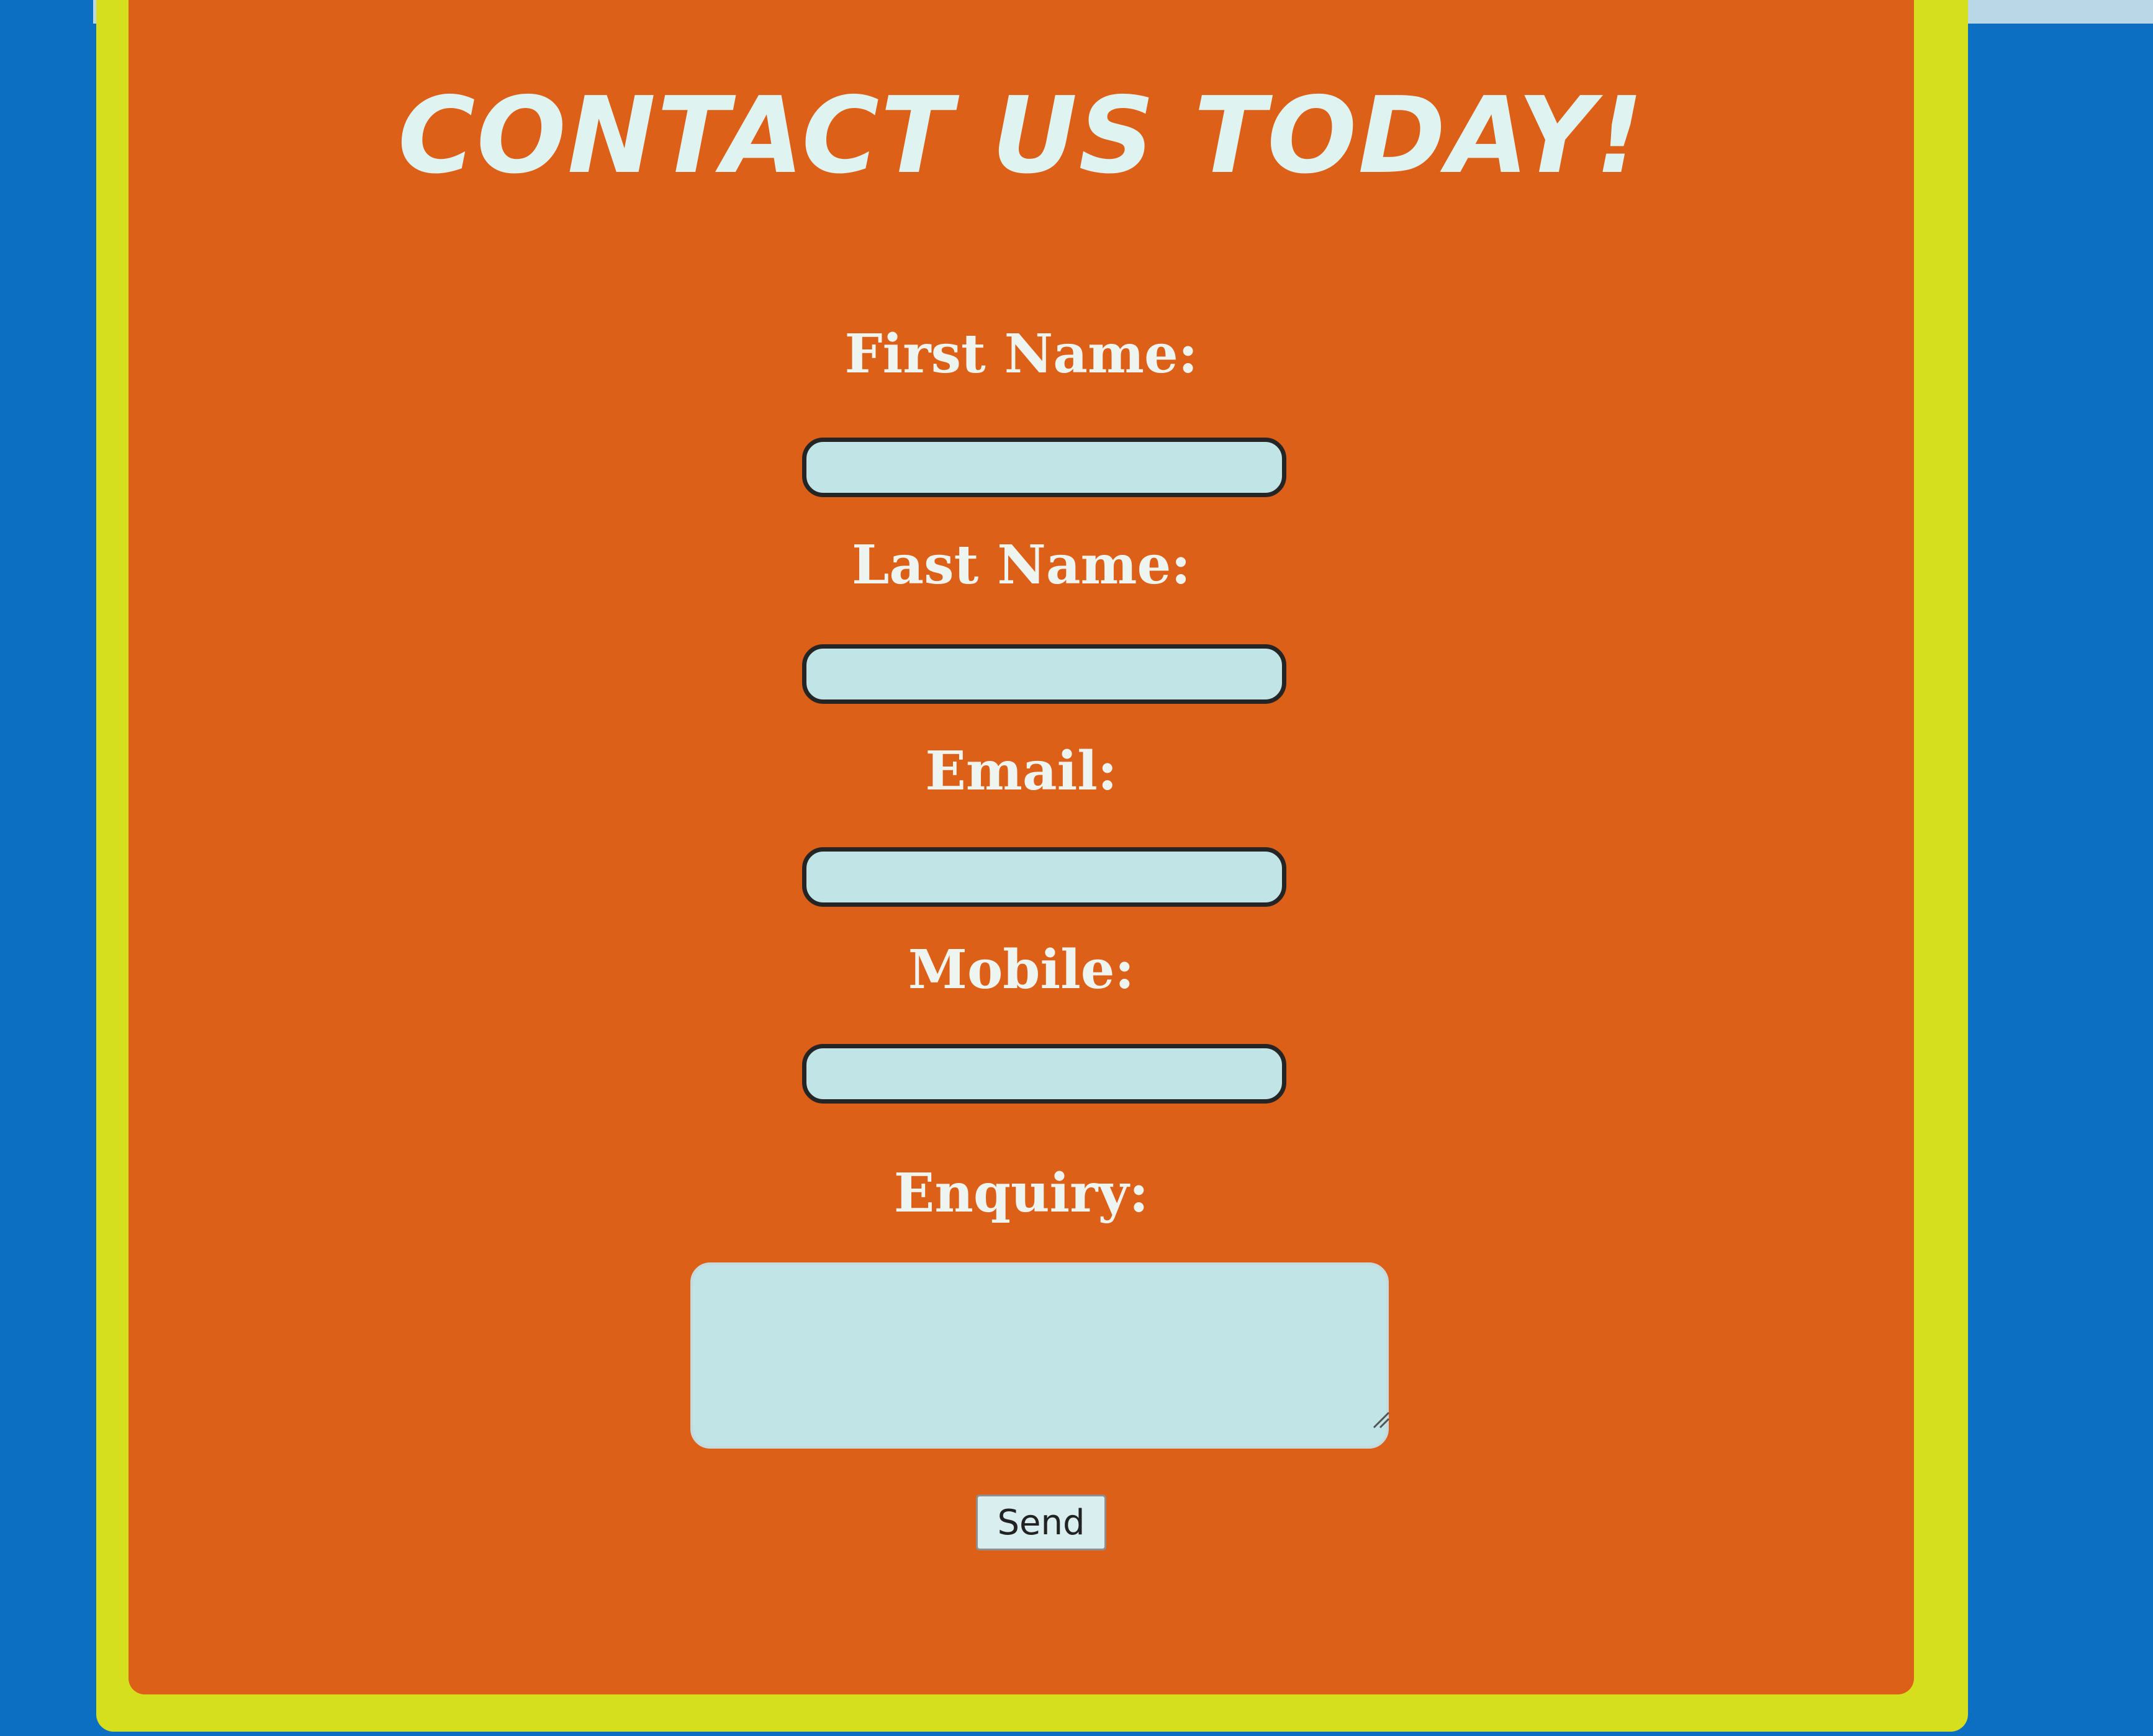 The width and height of the screenshot is (2153, 1736). I want to click on send-button: Send, so click(1041, 1522).